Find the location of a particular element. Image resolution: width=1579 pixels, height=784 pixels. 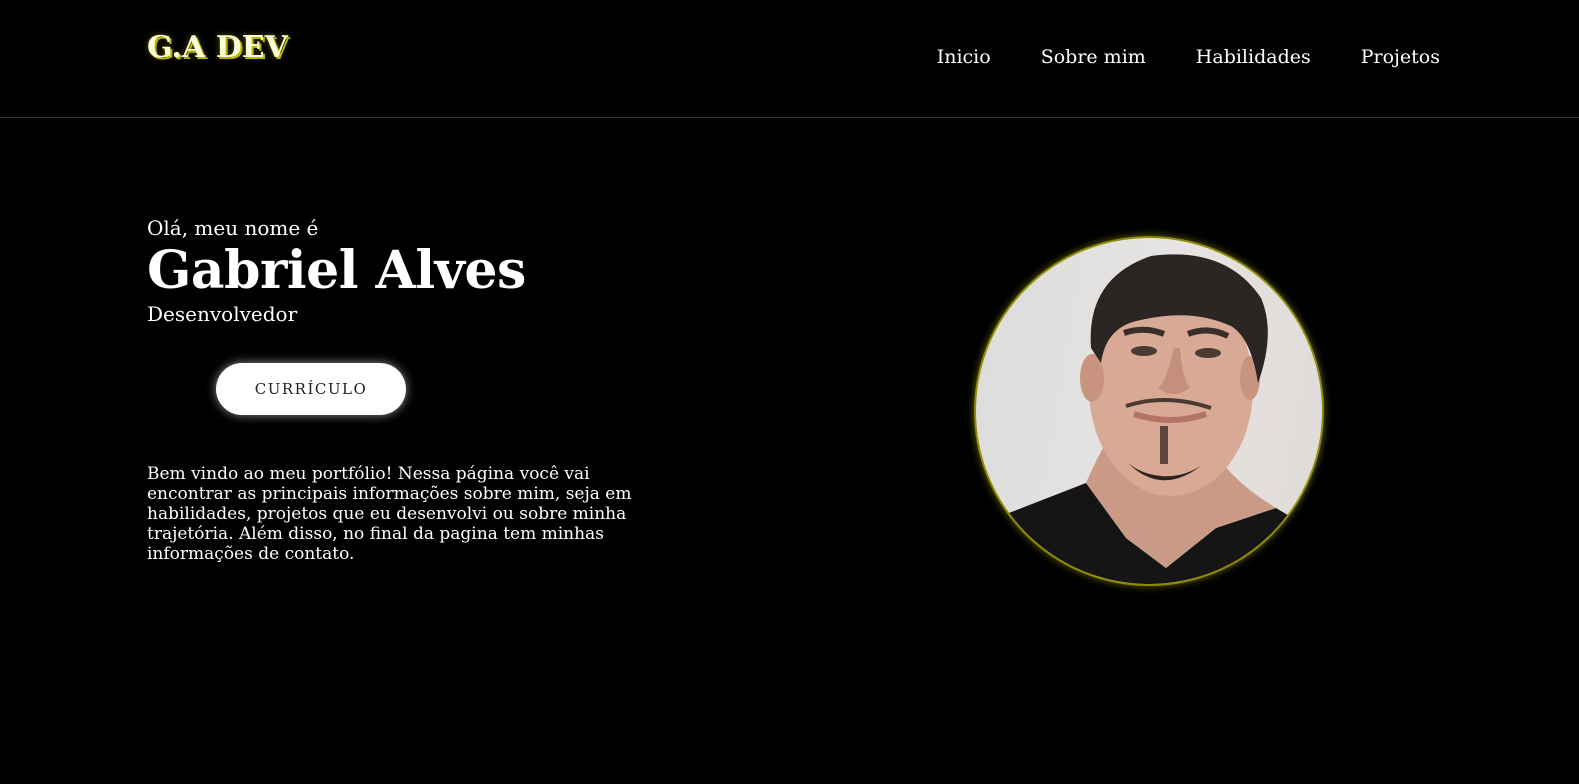

nav-item-projetos: Projetos is located at coordinates (1400, 57).